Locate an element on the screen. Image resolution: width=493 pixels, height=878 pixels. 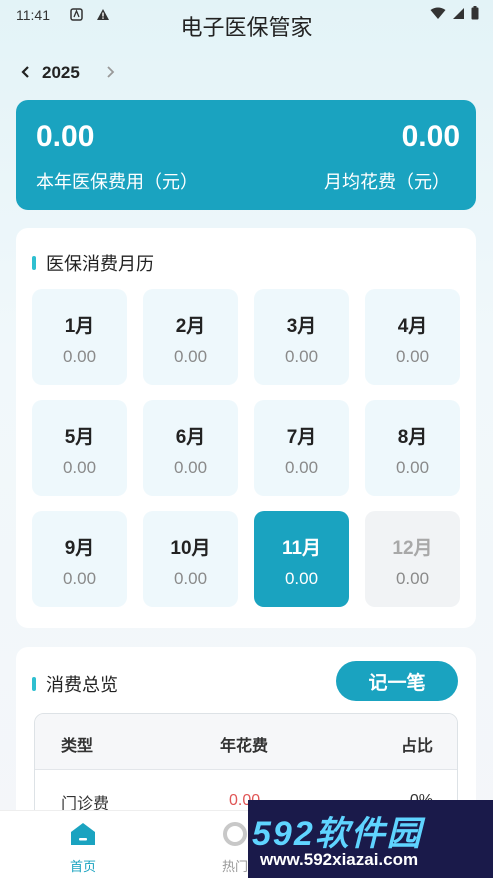
overview-section-title: 消费总览 is located at coordinates (75, 684).